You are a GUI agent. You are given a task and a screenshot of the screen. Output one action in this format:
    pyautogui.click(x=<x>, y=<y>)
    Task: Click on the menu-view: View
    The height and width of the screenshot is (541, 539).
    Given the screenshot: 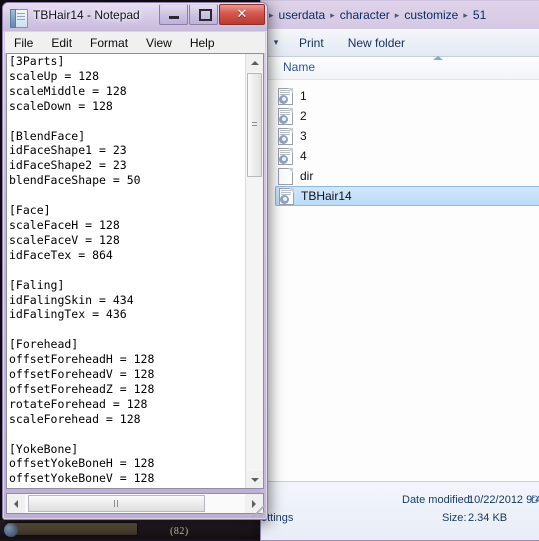 What is the action you would take?
    pyautogui.click(x=159, y=43)
    